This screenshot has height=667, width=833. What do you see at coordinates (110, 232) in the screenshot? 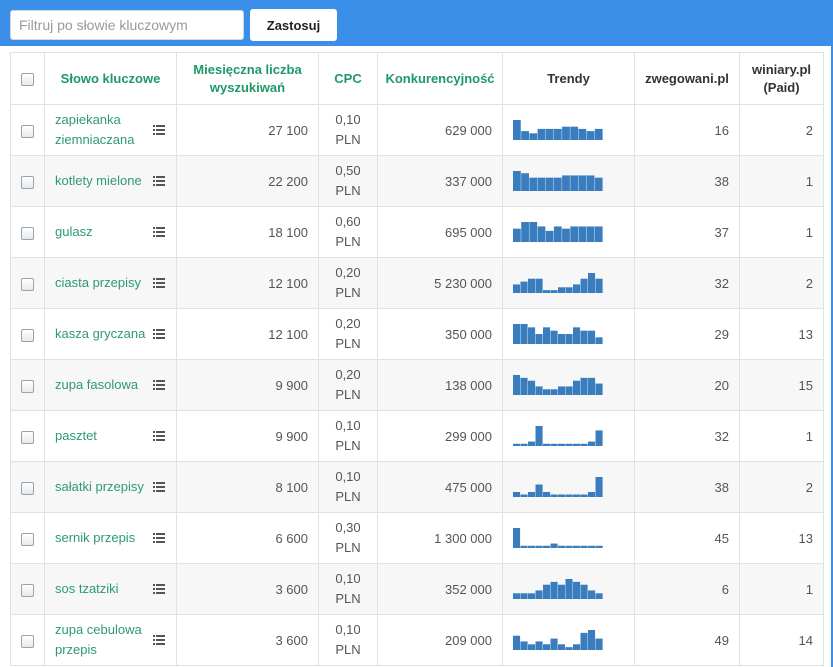
I see `keyword-cell: gulasz` at bounding box center [110, 232].